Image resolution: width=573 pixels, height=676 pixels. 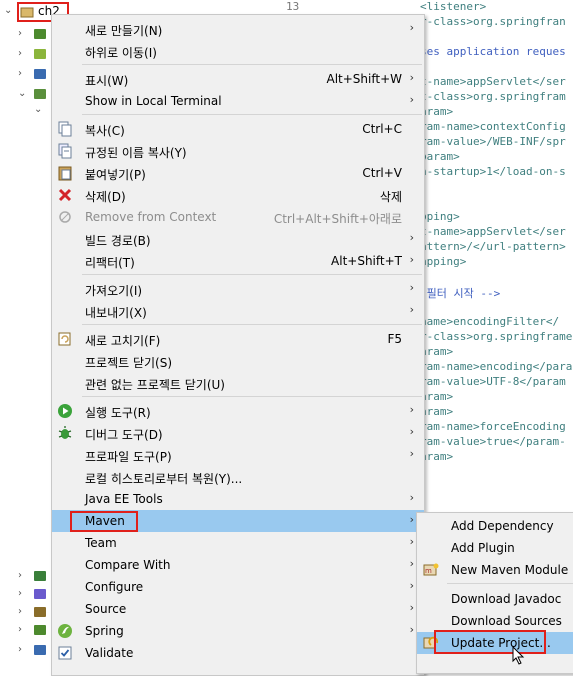 I want to click on menu-item-새로-고치기-f: 새로 고치기(F) F5, so click(x=238, y=339).